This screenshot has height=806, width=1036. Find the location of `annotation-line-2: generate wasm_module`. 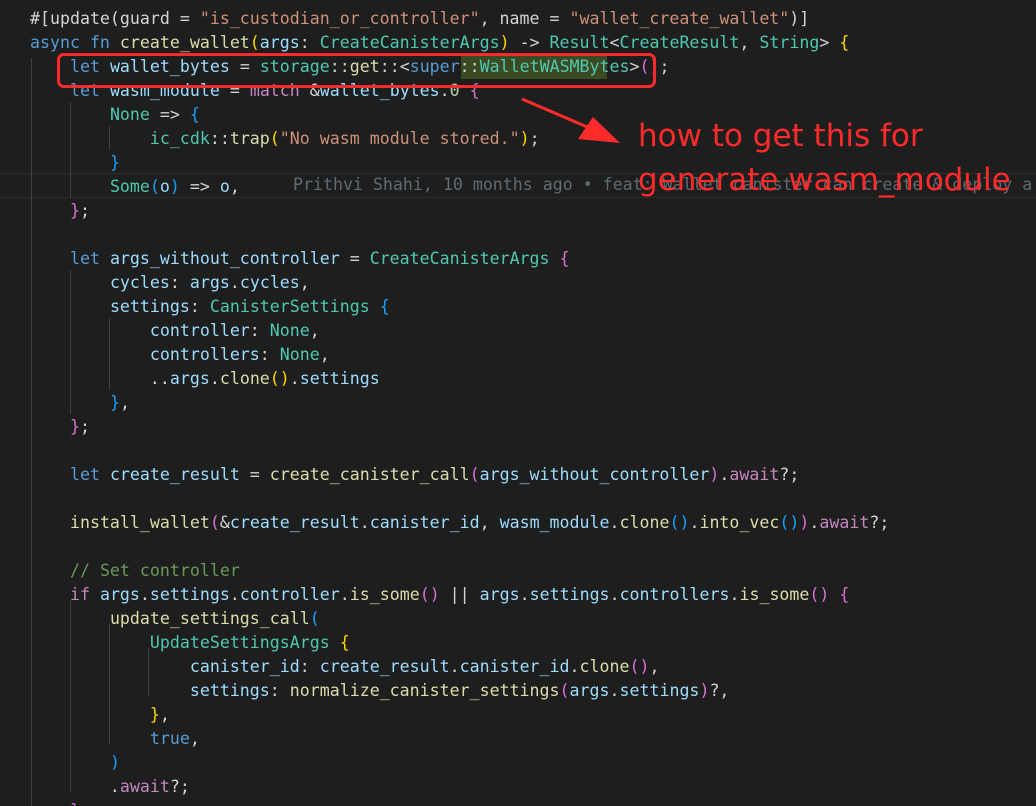

annotation-line-2: generate wasm_module is located at coordinates (824, 180).